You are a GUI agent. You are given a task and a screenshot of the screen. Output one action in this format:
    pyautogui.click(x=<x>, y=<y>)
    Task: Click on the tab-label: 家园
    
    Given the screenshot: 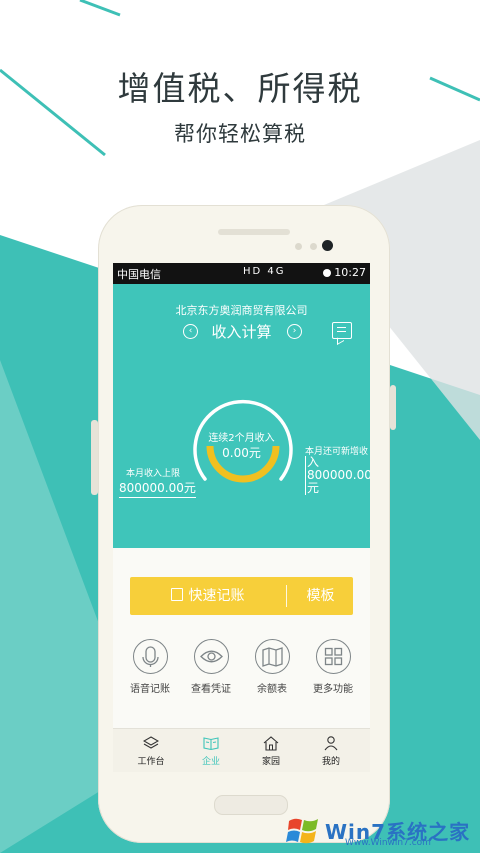 What is the action you would take?
    pyautogui.click(x=270, y=762)
    